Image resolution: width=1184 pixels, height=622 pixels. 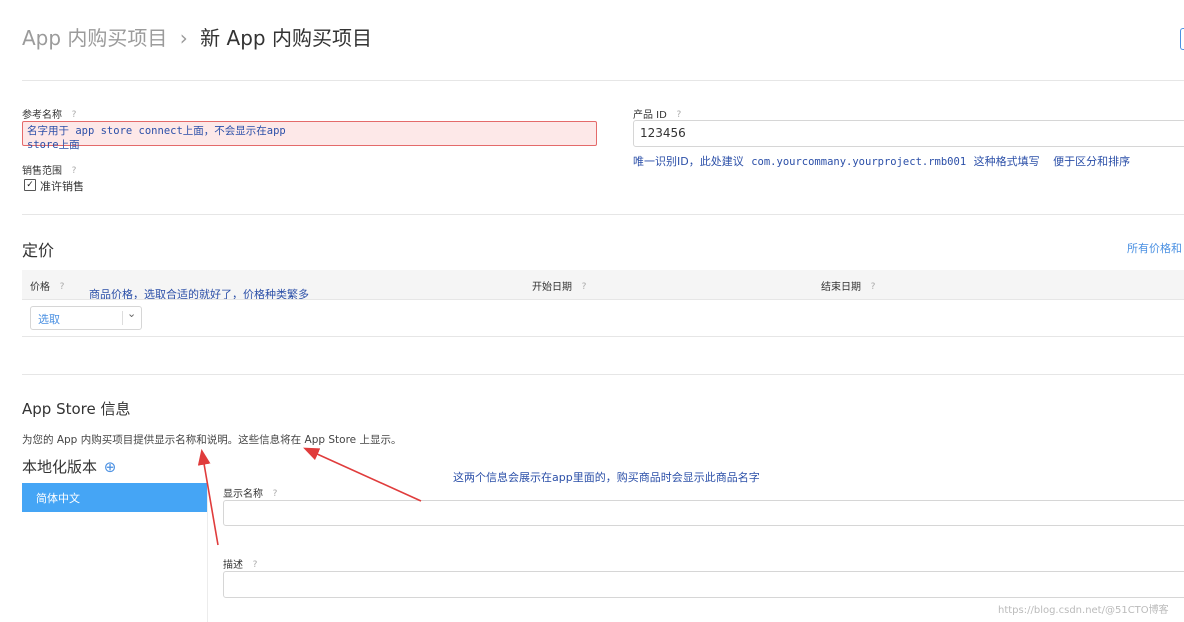 What do you see at coordinates (1182, 39) in the screenshot?
I see `header-right-control` at bounding box center [1182, 39].